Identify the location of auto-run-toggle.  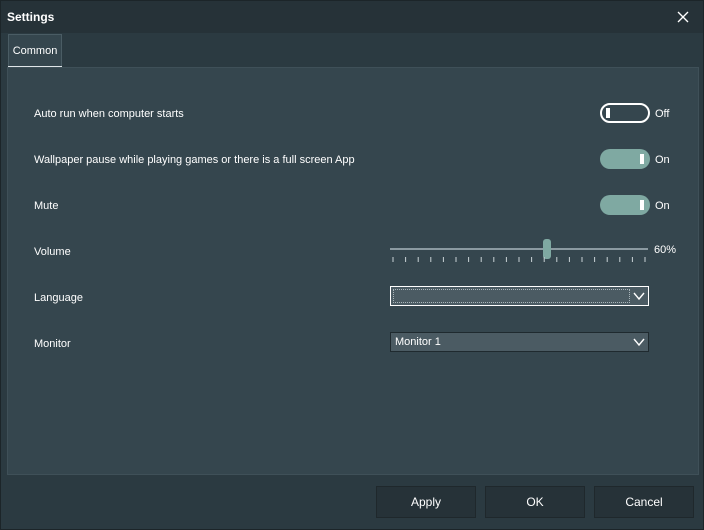
(625, 113).